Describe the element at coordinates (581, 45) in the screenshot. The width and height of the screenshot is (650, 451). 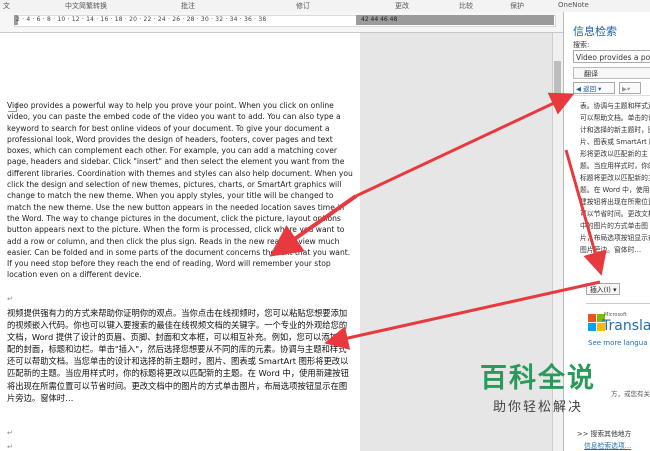
I see `search-label: 搜索:` at that location.